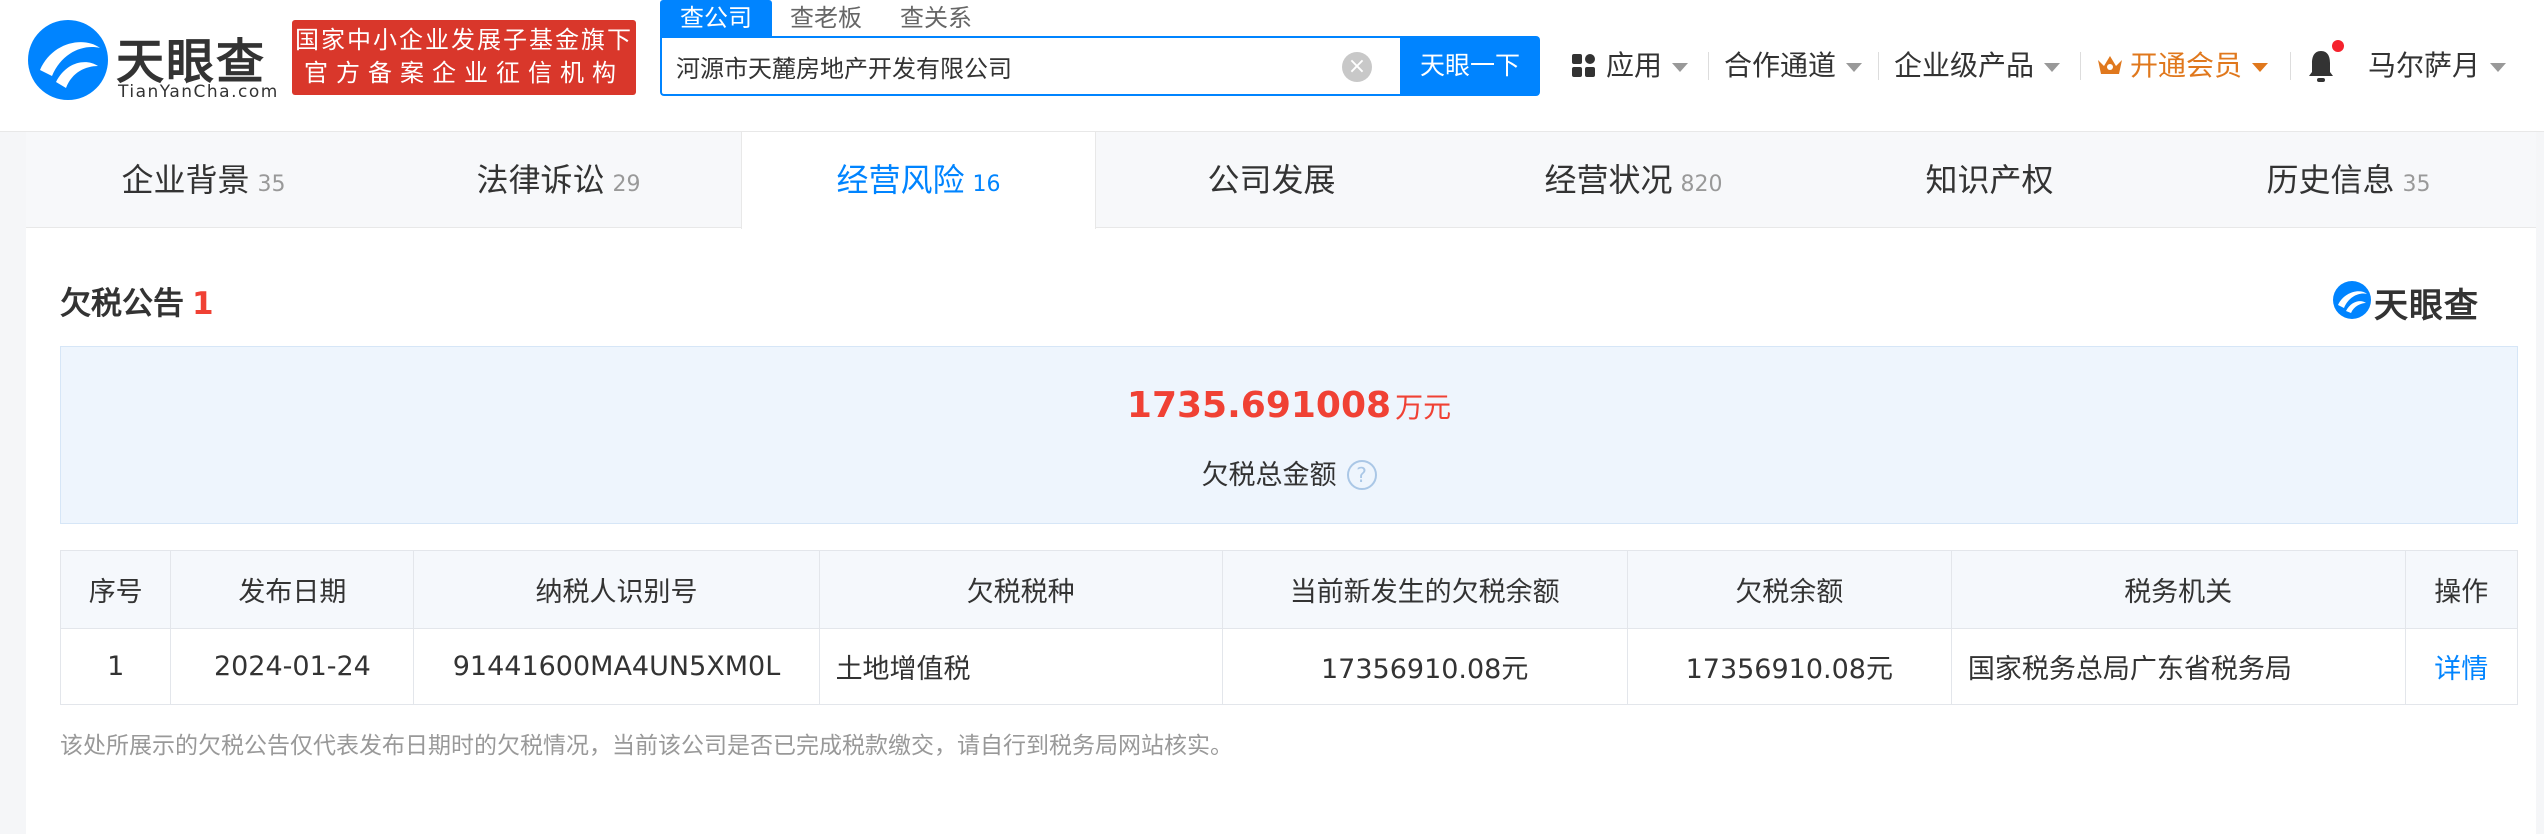 The height and width of the screenshot is (834, 2544). I want to click on tab-risk: 经营风险 16, so click(918, 180).